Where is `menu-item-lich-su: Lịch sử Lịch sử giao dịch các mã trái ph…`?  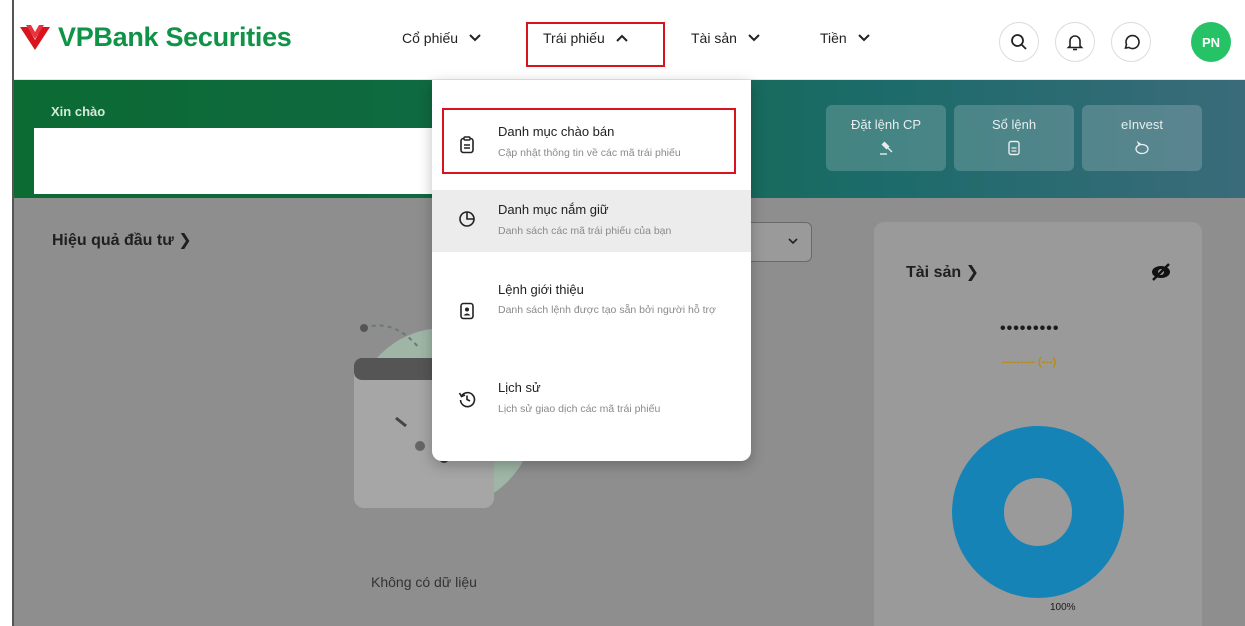 menu-item-lich-su: Lịch sử Lịch sử giao dịch các mã trái ph… is located at coordinates (591, 402).